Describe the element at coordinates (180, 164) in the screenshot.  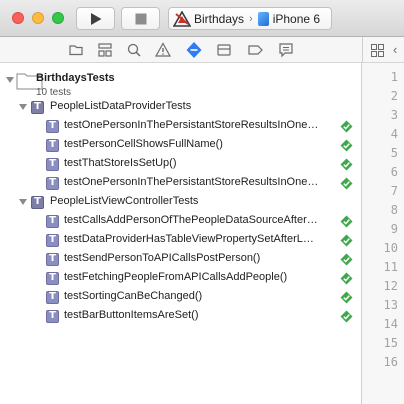
I see `test-row: testThatStoreIsSetUp()` at that location.